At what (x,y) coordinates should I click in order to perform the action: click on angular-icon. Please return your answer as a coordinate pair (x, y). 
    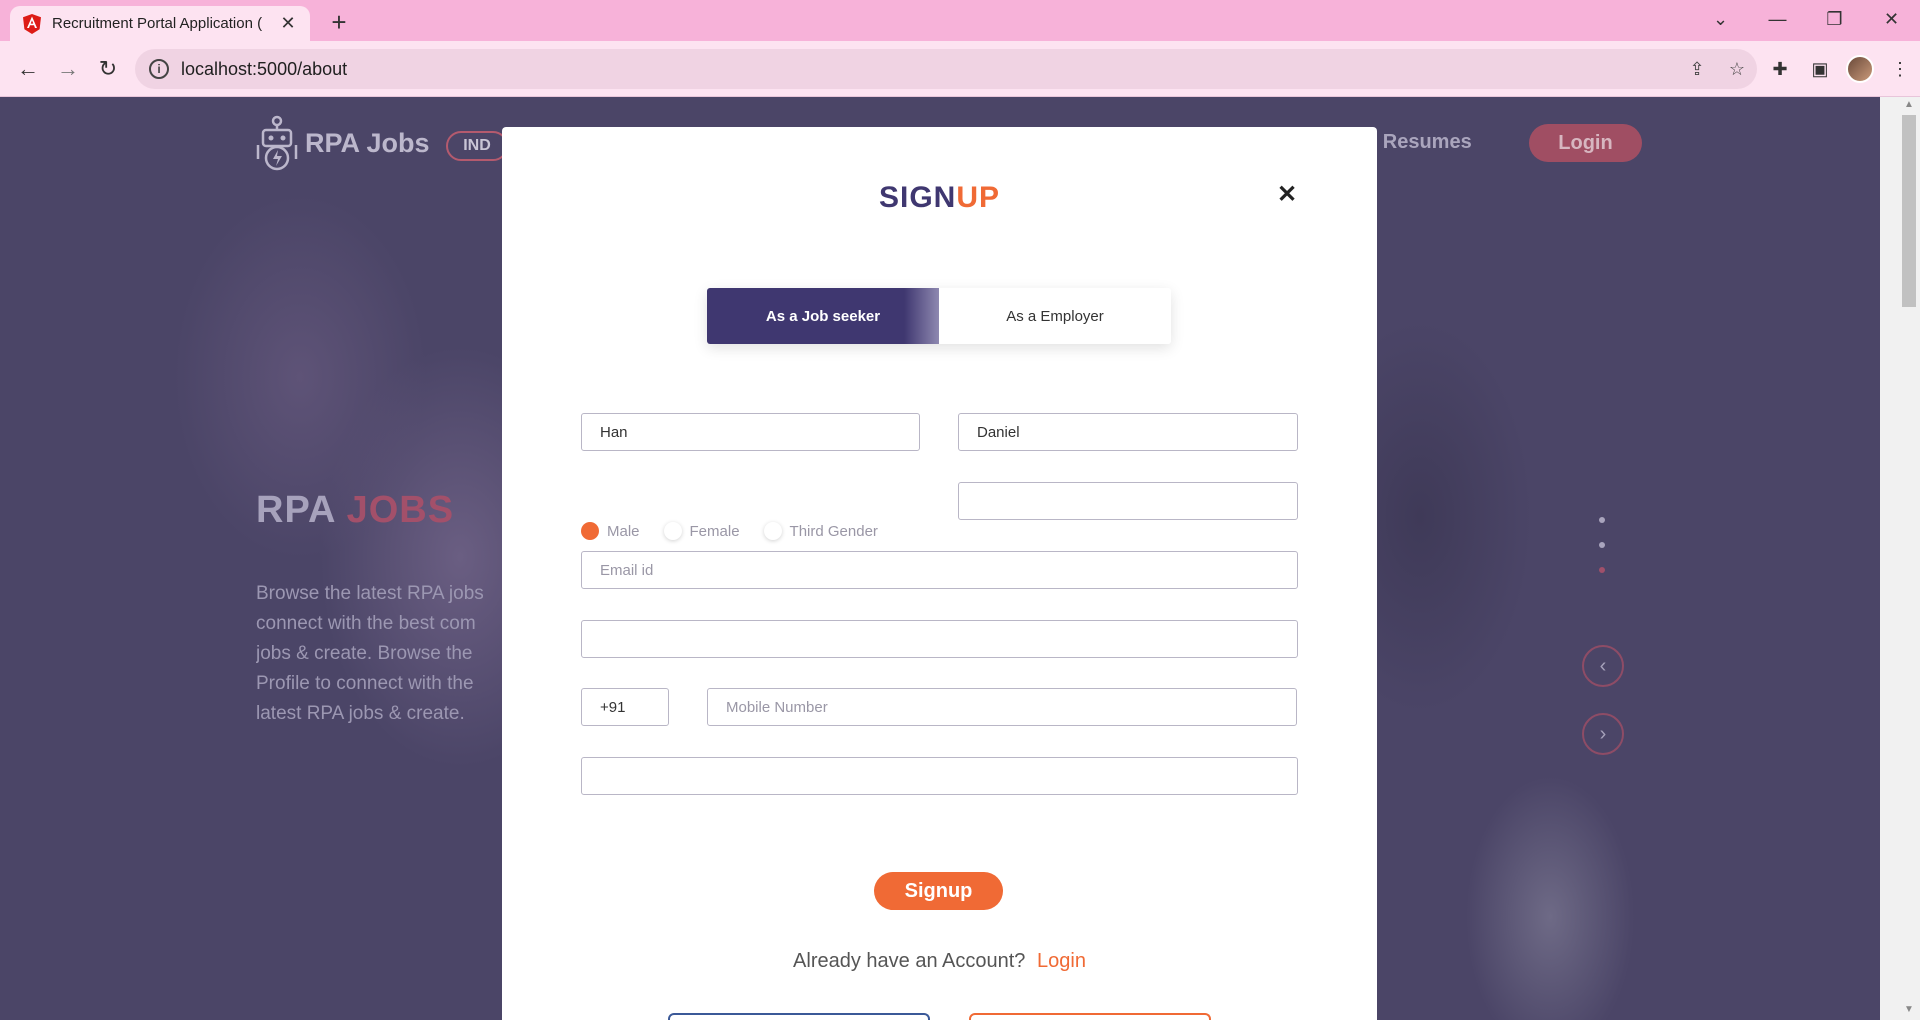
    Looking at the image, I should click on (32, 23).